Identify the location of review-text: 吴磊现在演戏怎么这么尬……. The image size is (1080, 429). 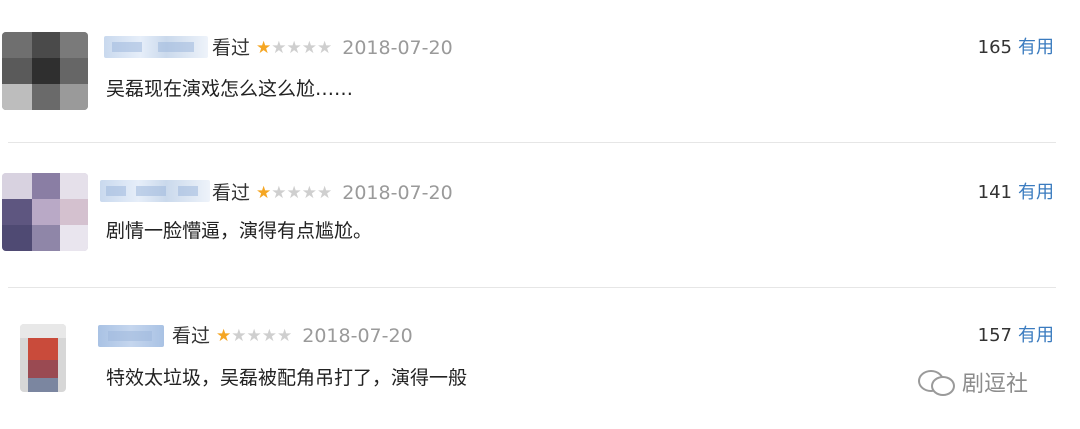
(230, 89).